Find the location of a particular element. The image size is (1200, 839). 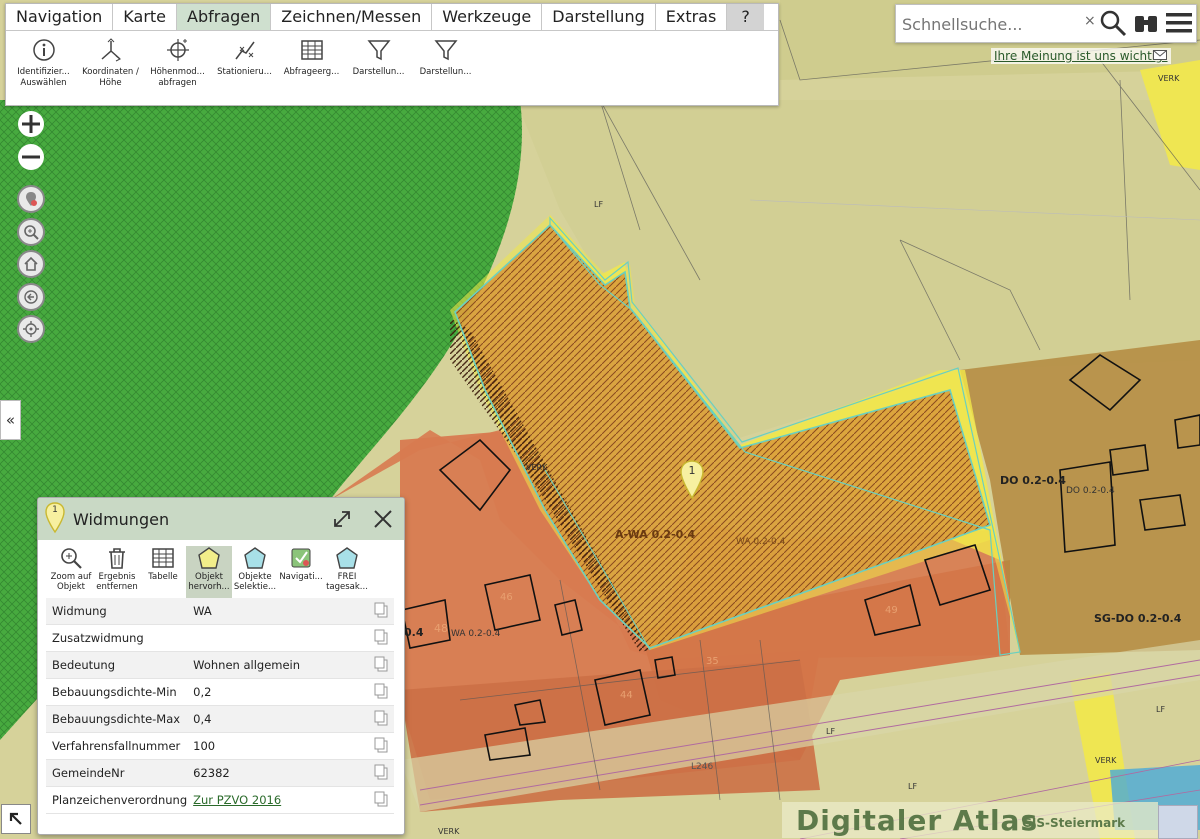

panel-header: 1 Widmungen is located at coordinates (221, 519).